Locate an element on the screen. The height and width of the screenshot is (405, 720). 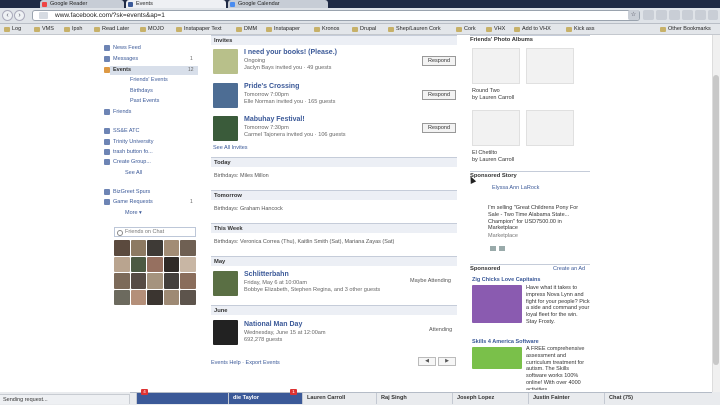
story-name: Elyssa Ann LaRock is located at coordinates (515, 188).